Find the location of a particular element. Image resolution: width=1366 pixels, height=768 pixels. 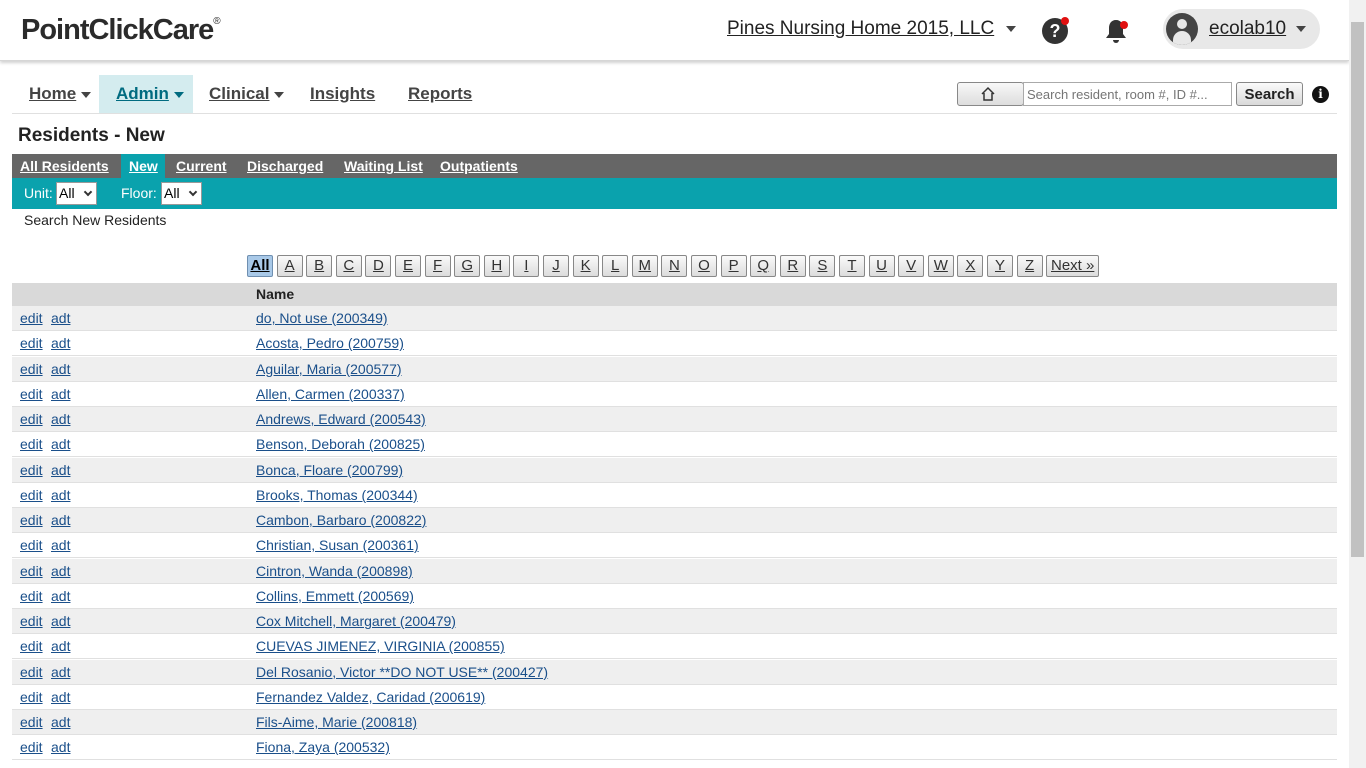

letter-filter-k: K is located at coordinates (585, 266).